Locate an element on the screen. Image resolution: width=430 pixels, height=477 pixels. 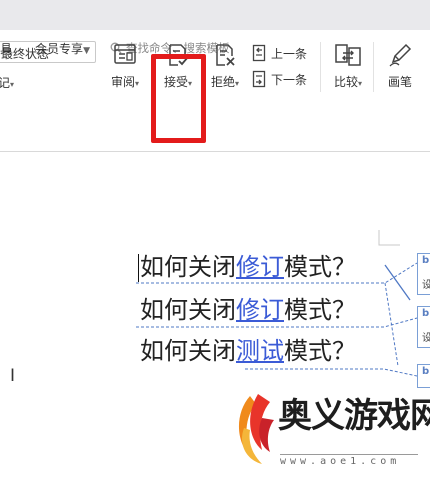
revision-balloon: b is located at coordinates (423, 376).